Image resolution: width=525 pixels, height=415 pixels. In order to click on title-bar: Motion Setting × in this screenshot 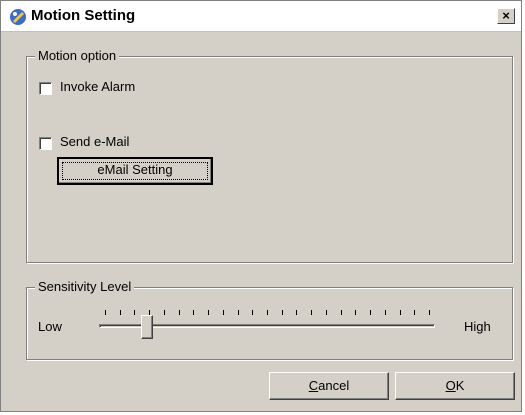, I will do `click(261, 16)`.